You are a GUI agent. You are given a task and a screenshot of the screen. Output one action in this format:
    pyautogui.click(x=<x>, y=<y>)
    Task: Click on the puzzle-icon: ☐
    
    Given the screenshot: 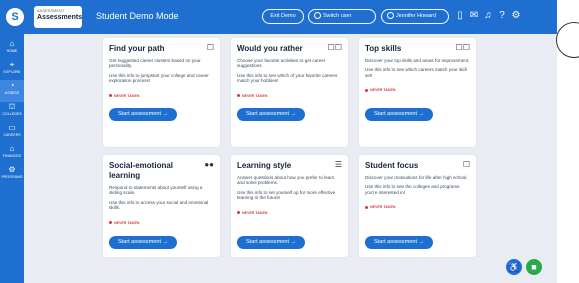 What is the action you would take?
    pyautogui.click(x=210, y=47)
    